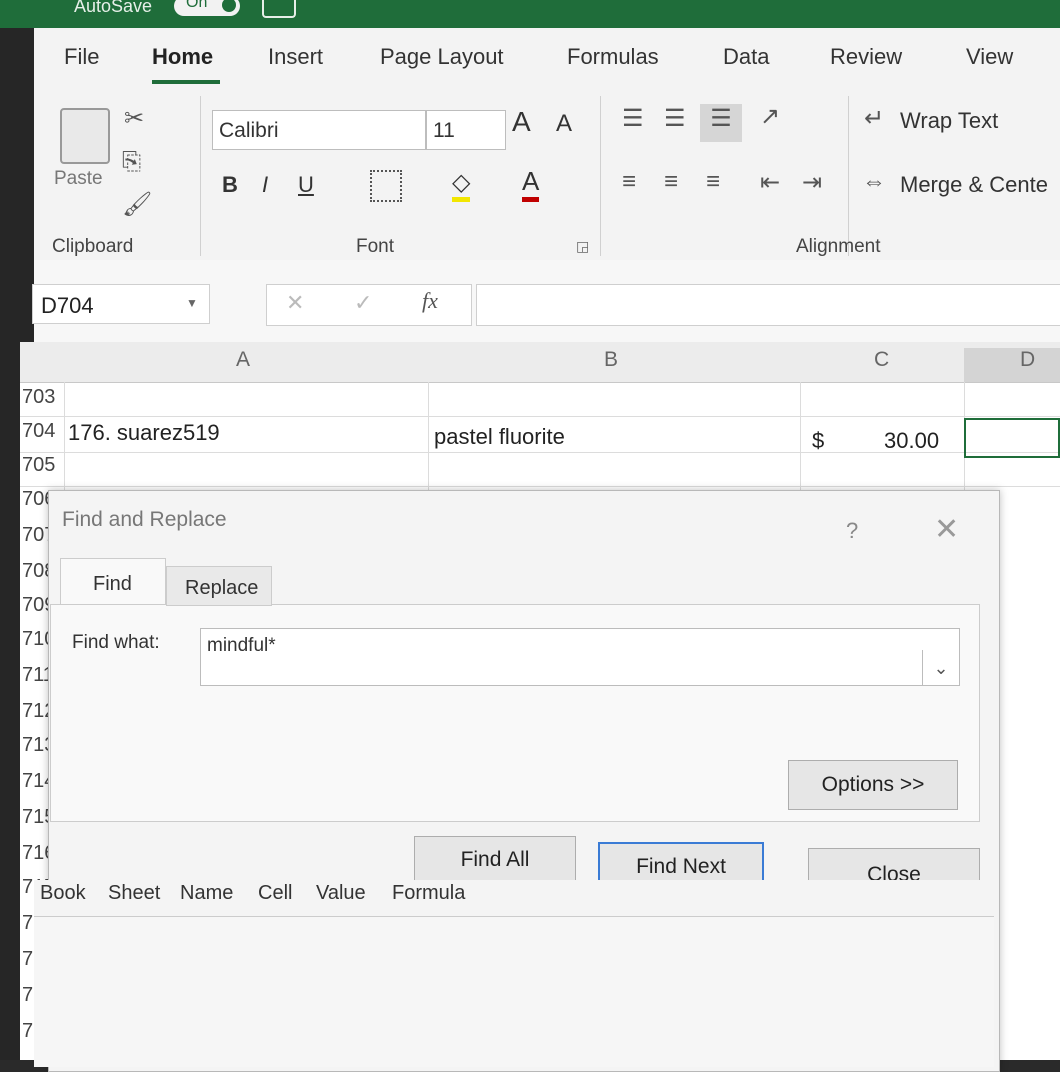 The image size is (1060, 1072). I want to click on find-what-input: mindful*, so click(580, 657).